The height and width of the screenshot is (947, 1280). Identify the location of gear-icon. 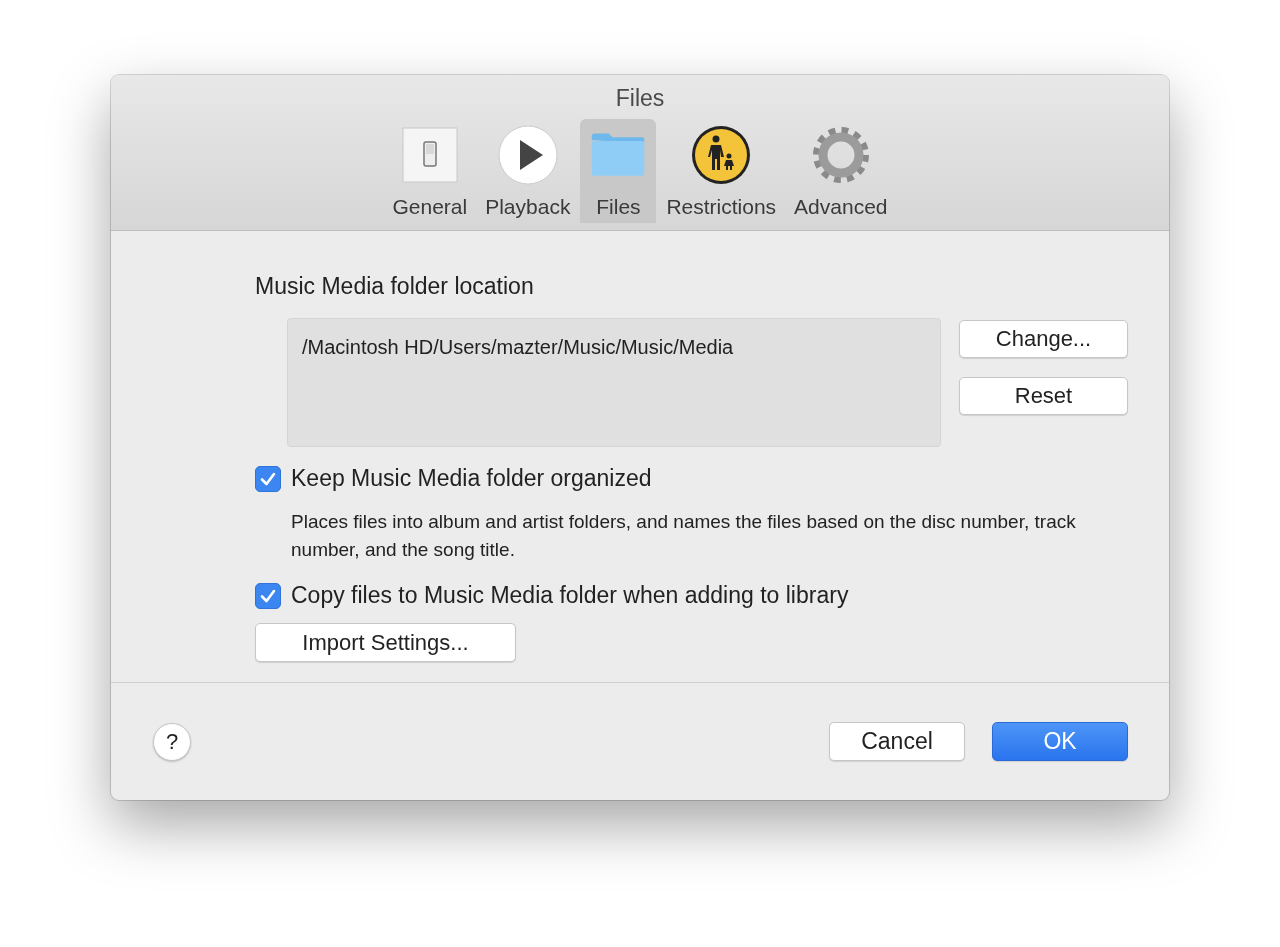
(840, 155).